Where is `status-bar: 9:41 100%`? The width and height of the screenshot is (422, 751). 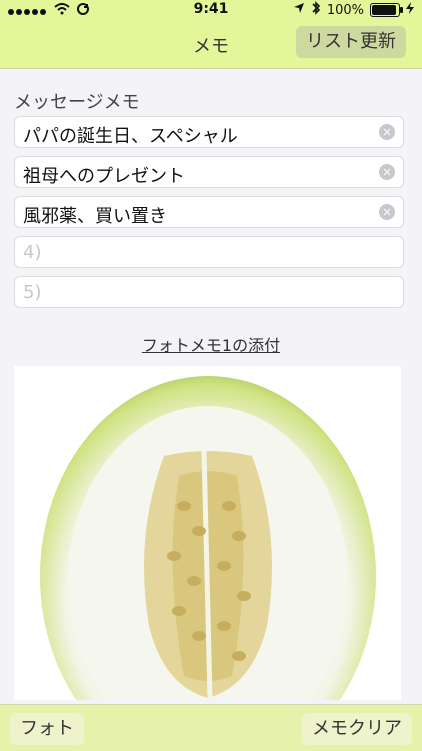 status-bar: 9:41 100% is located at coordinates (211, 10).